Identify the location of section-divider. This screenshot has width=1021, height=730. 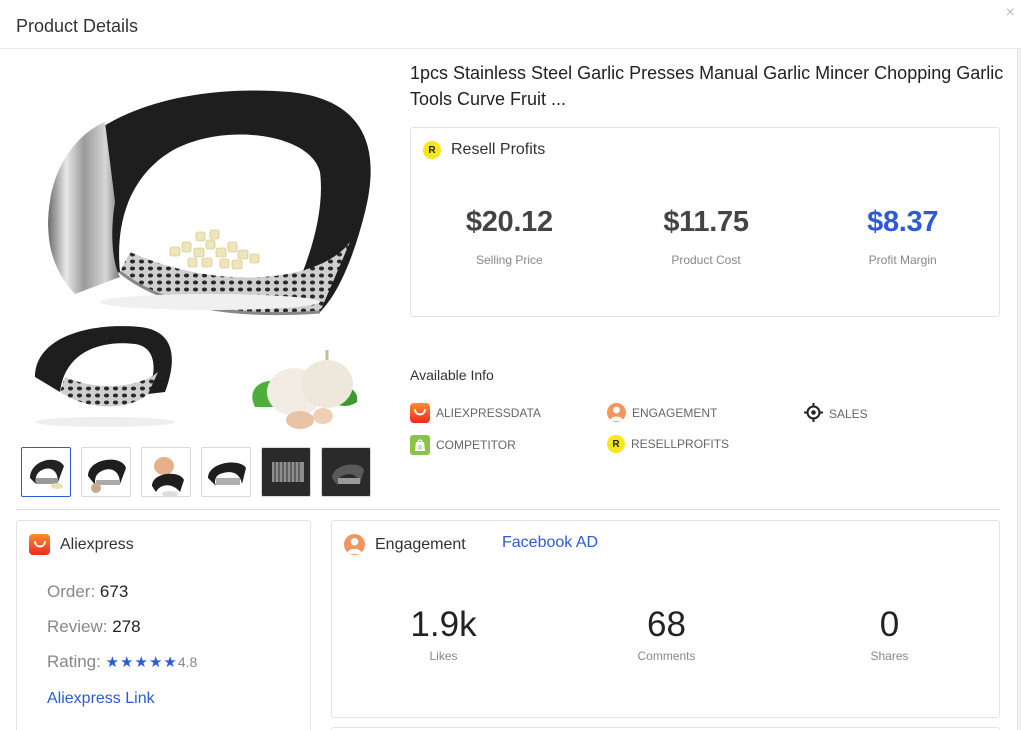
(508, 509).